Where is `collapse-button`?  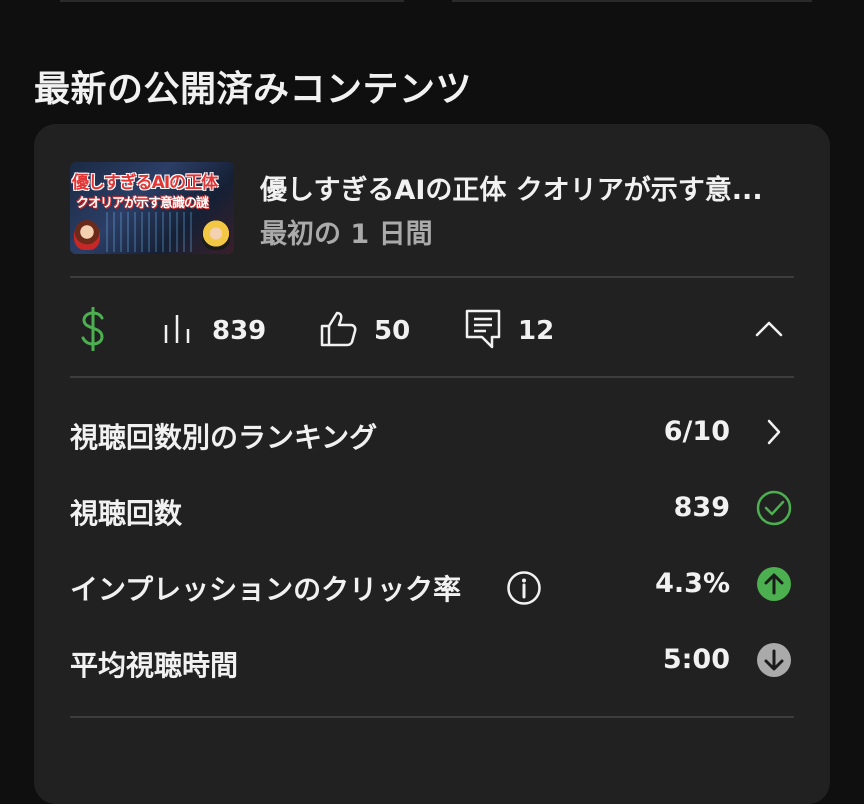 collapse-button is located at coordinates (769, 331).